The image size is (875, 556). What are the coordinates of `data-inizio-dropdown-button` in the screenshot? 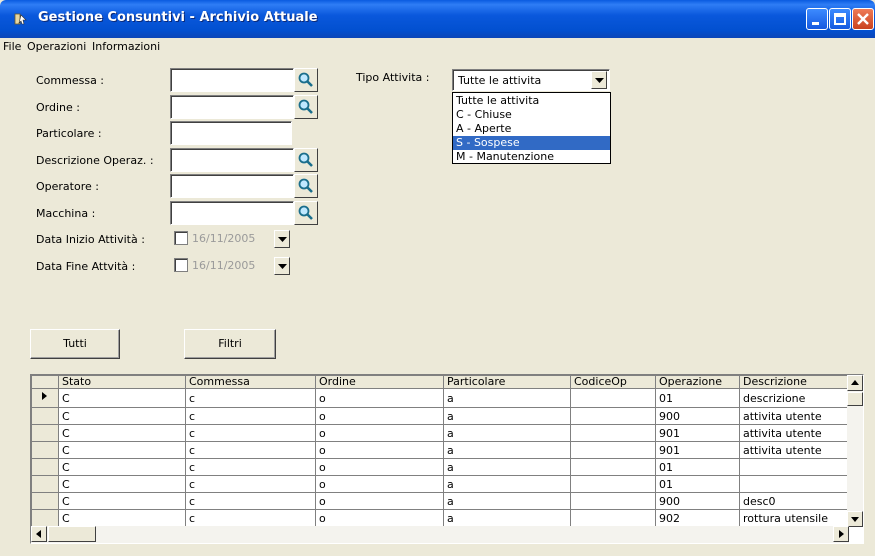 It's located at (282, 239).